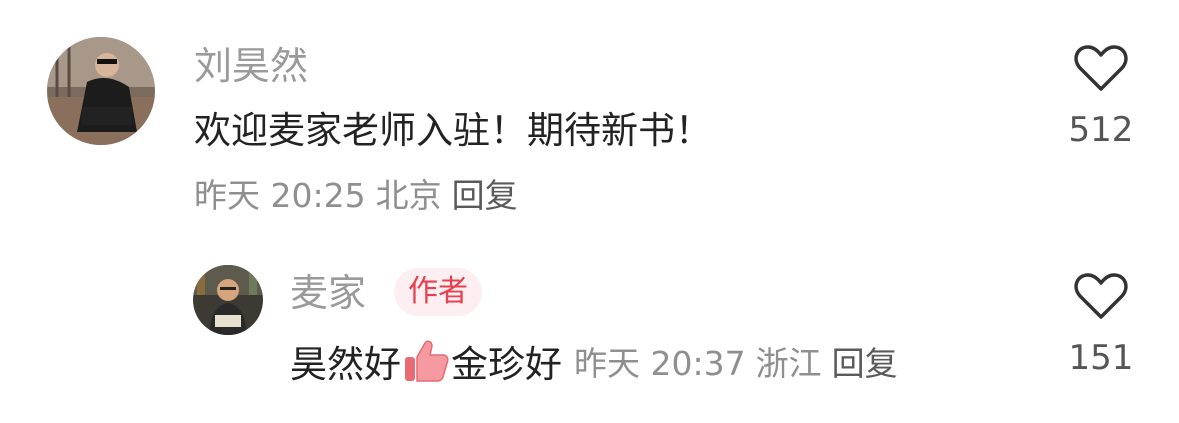  Describe the element at coordinates (1101, 130) in the screenshot. I see `comment-like-count: 512` at that location.